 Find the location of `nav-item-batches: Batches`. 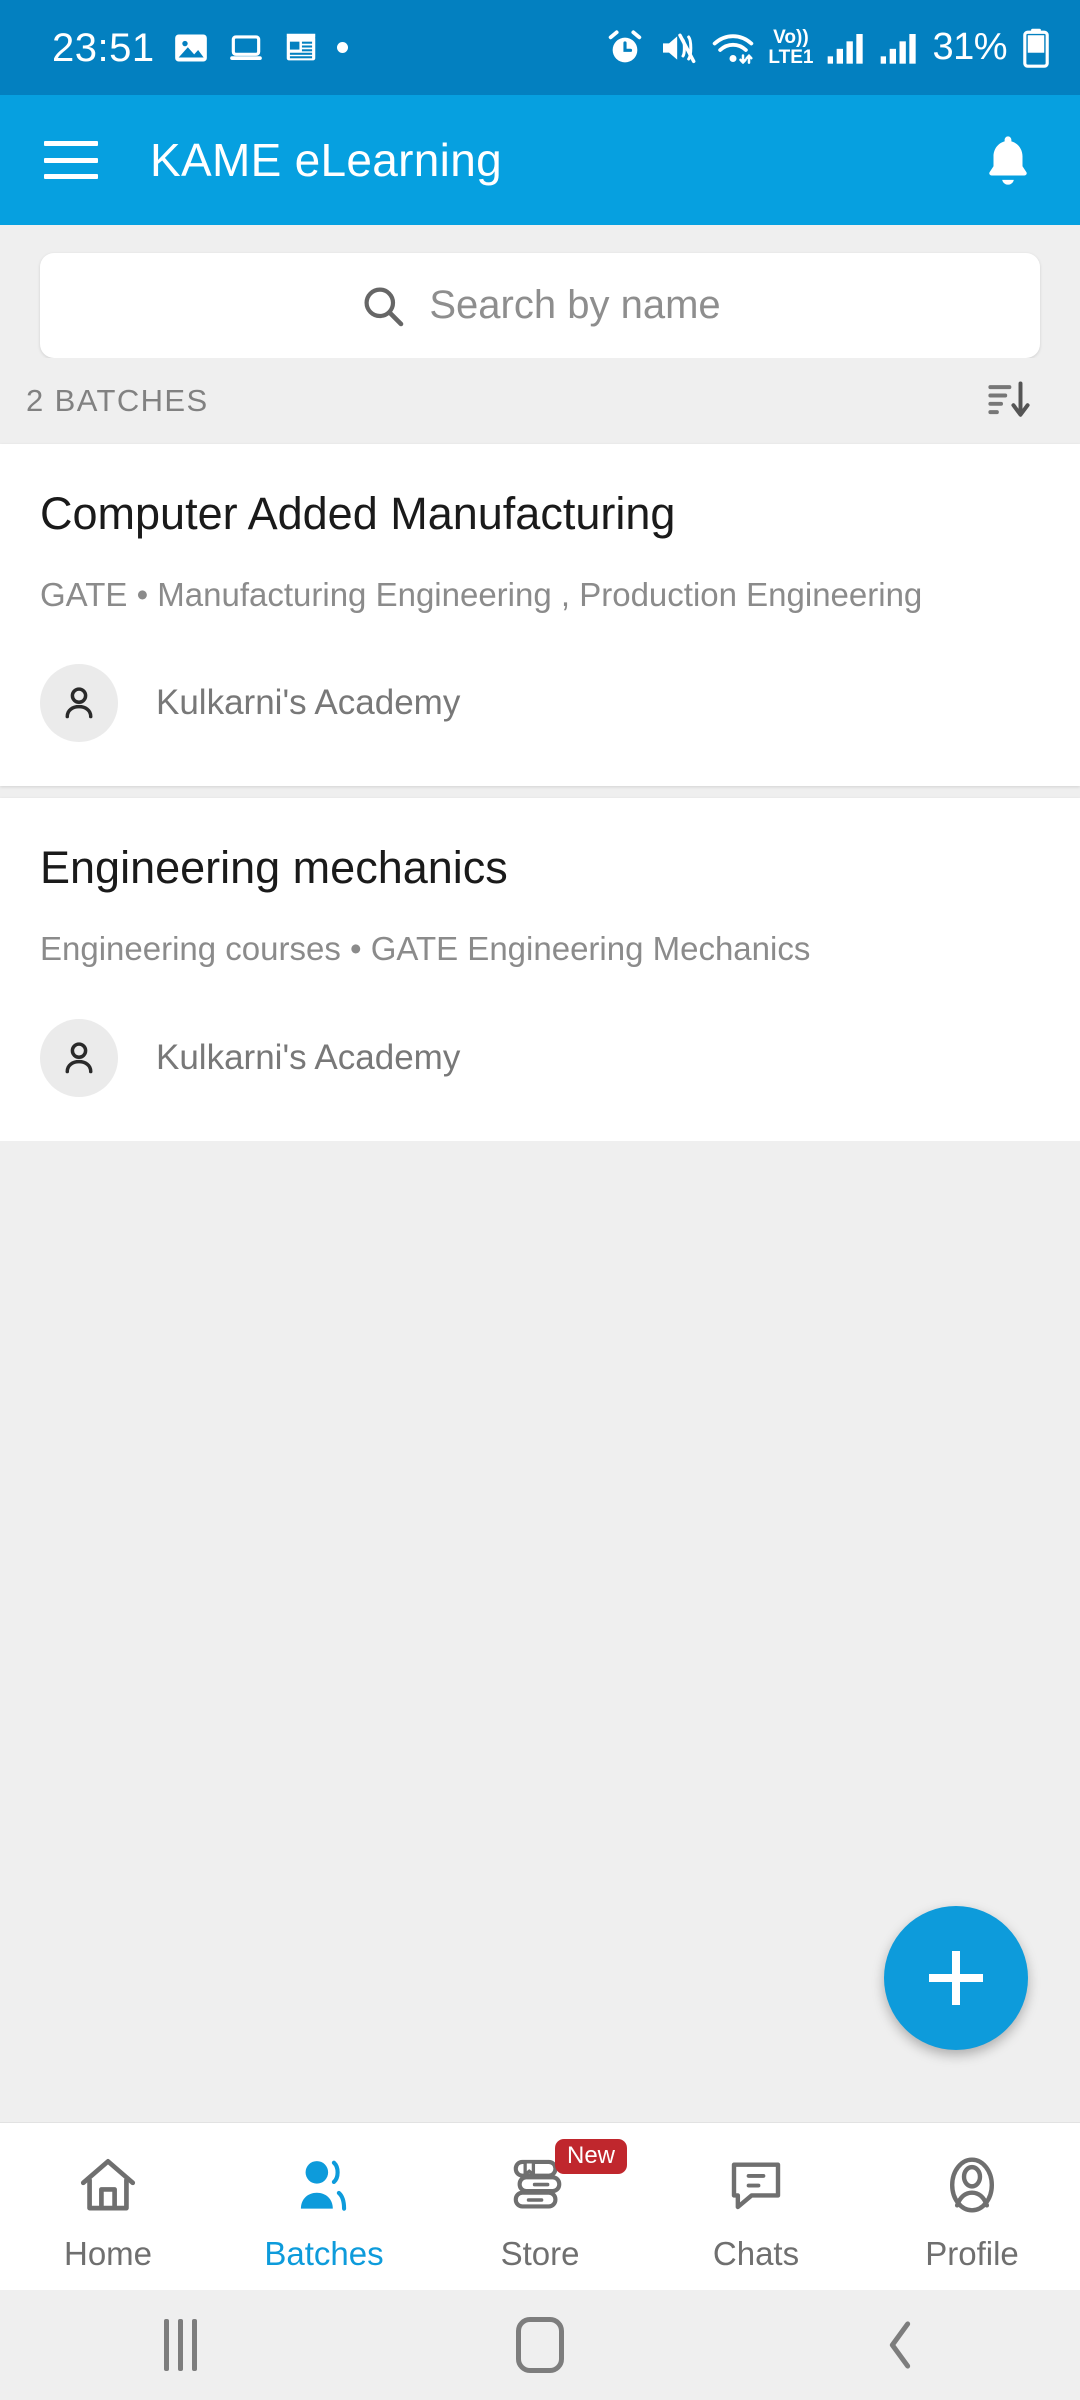

nav-item-batches: Batches is located at coordinates (324, 2206).